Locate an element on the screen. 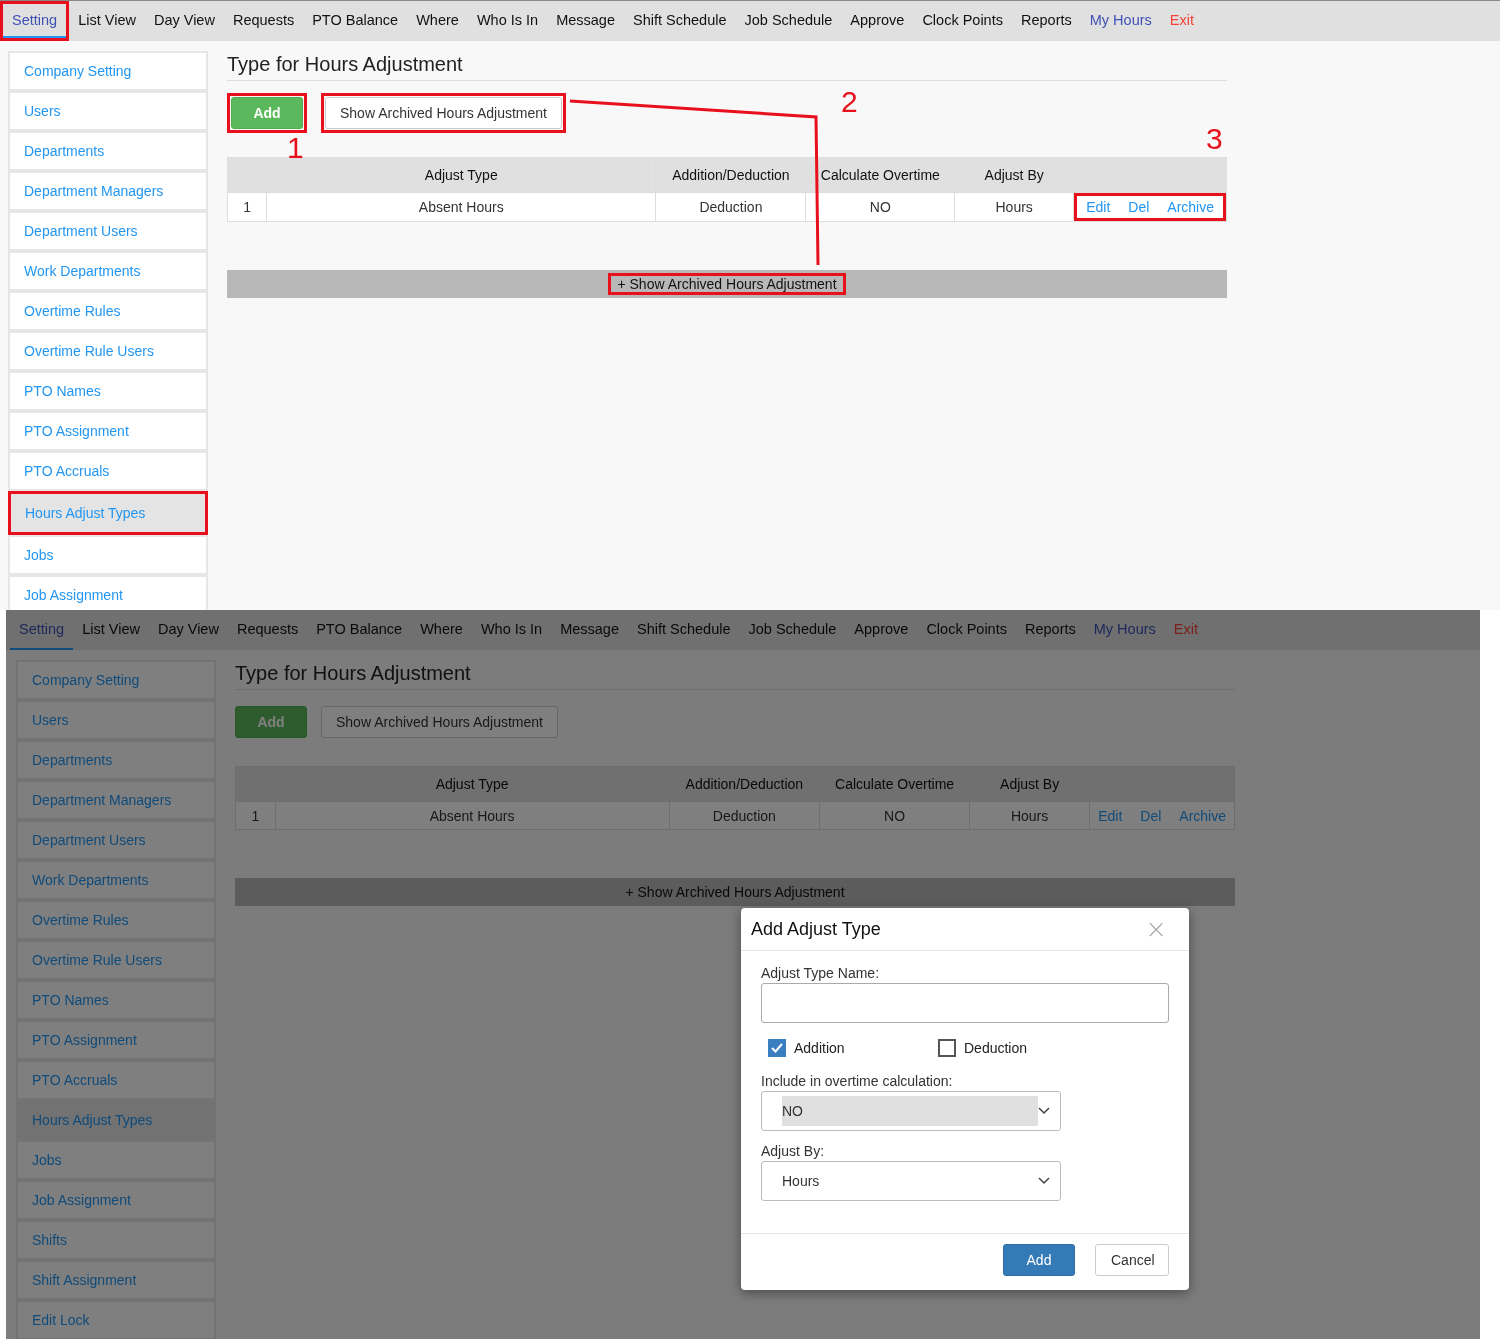 This screenshot has width=1504, height=1340. dialog-title: Add Adjust Type is located at coordinates (816, 929).